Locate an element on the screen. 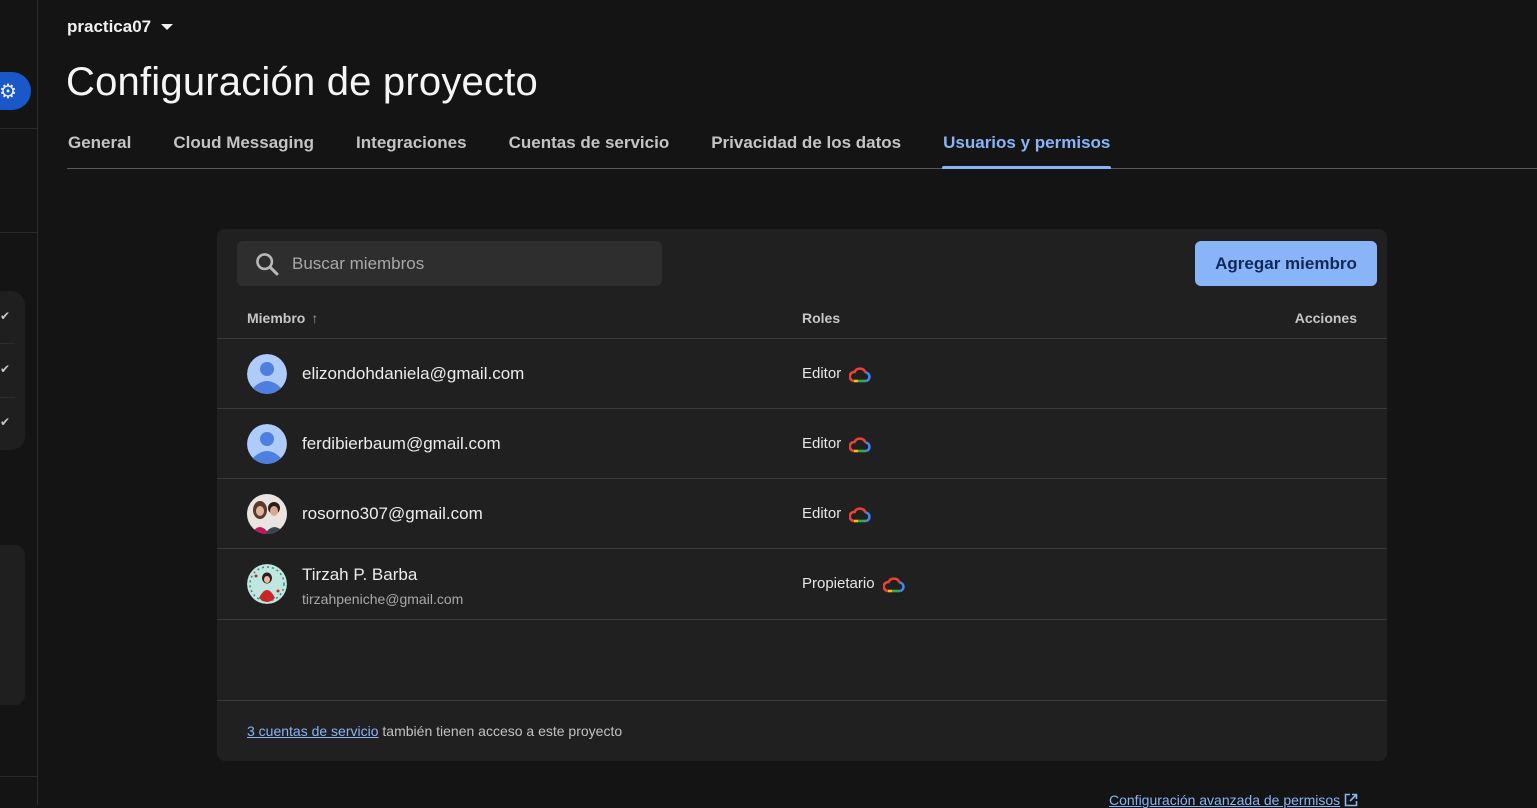 This screenshot has width=1537, height=808. table-row: elizondohdaniela@gmail.com Editor is located at coordinates (802, 374).